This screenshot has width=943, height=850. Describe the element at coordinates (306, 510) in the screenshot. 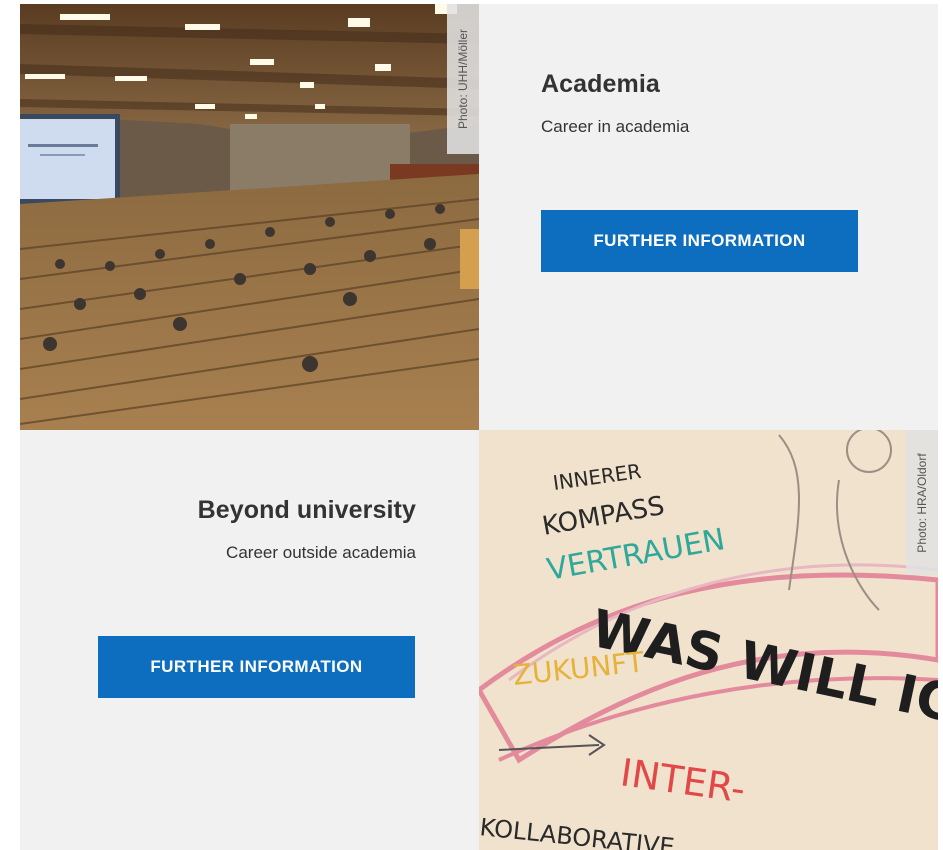

I see `beyond-university-title: Beyond university` at that location.